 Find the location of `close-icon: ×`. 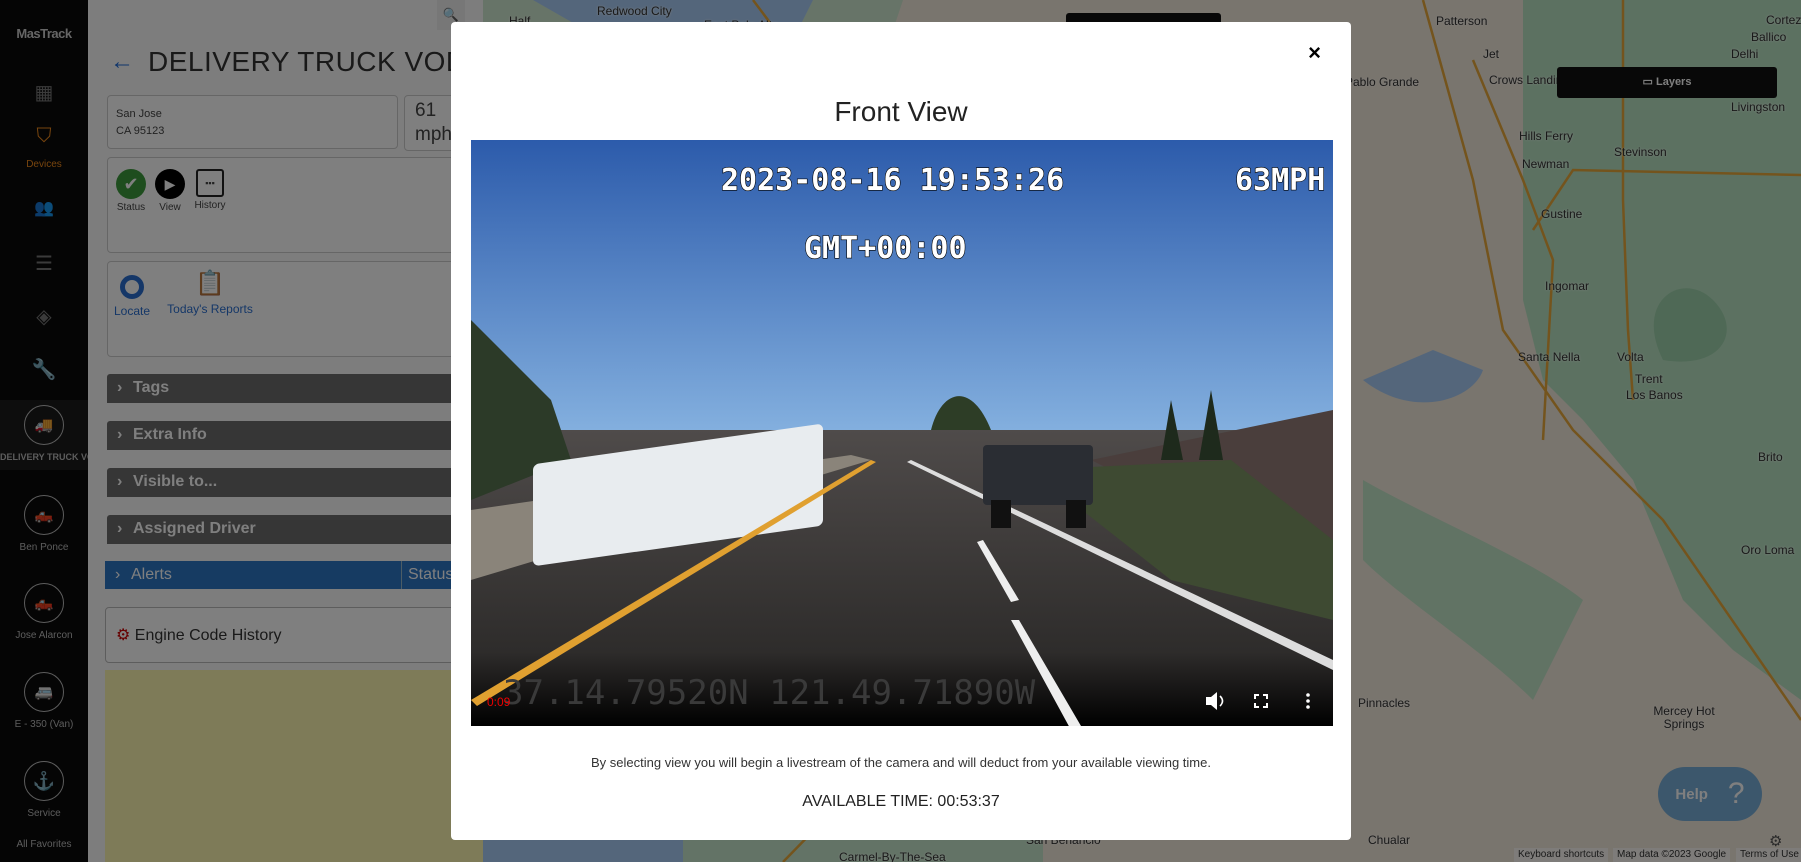

close-icon: × is located at coordinates (1314, 53).